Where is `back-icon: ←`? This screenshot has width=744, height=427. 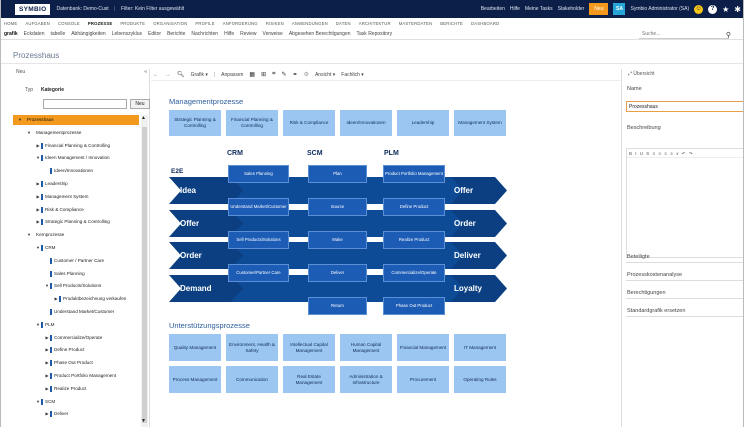
back-icon: ← is located at coordinates (156, 75).